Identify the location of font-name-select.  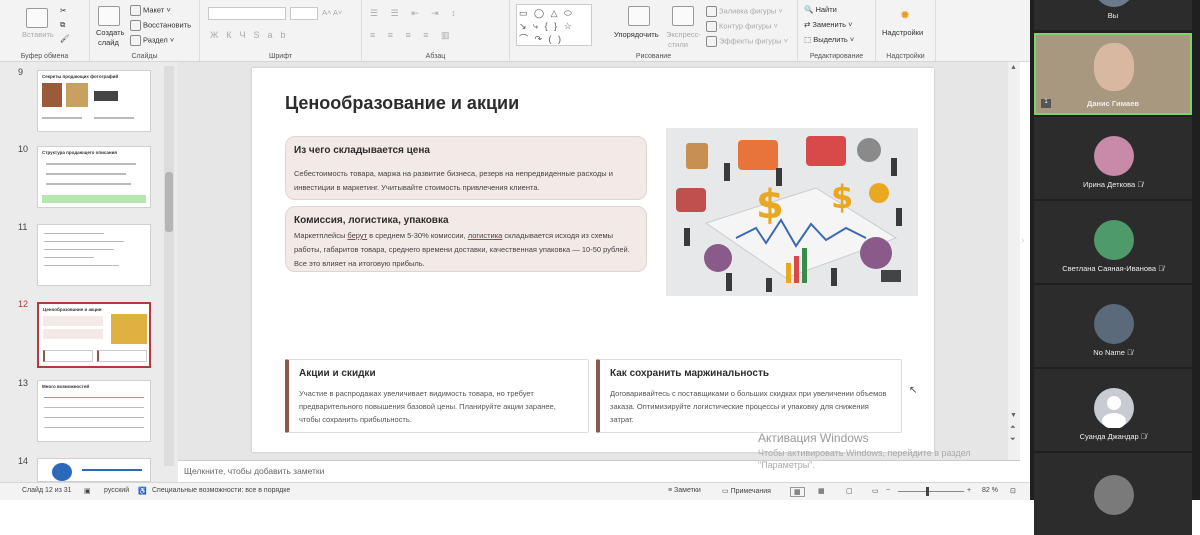
(247, 13).